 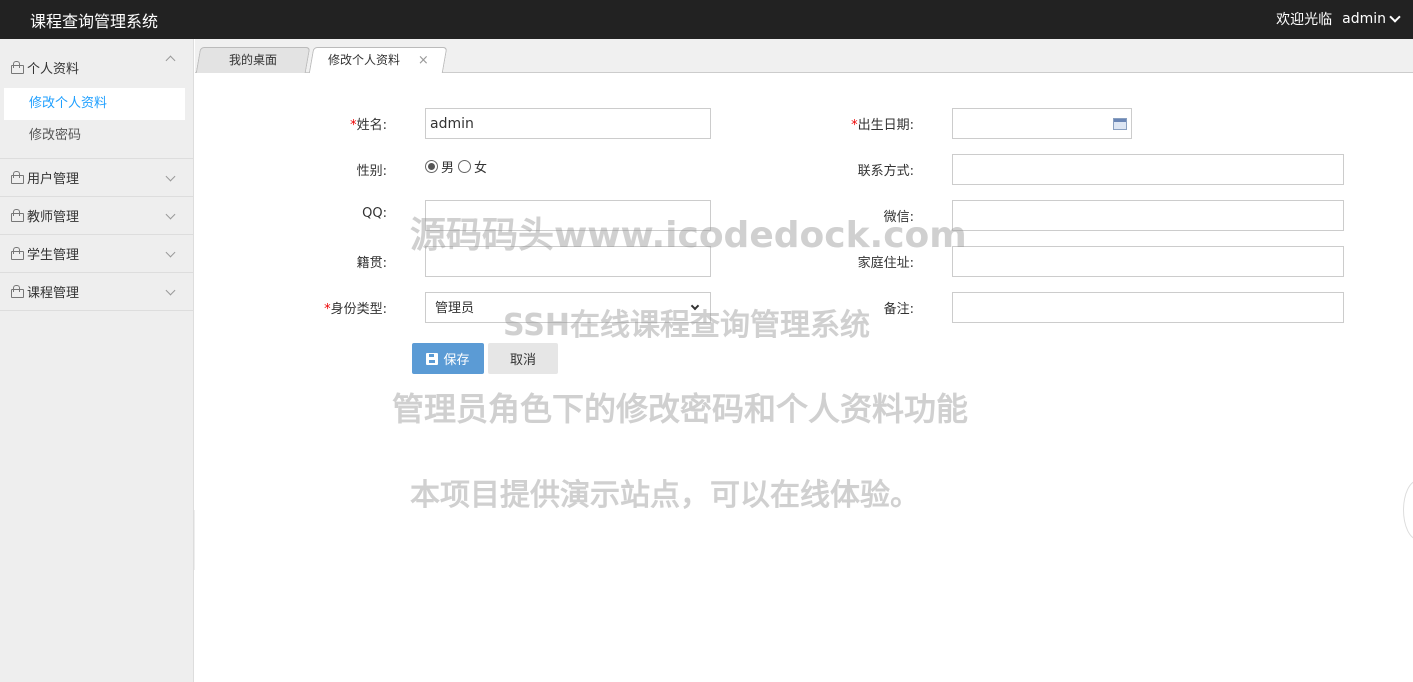 What do you see at coordinates (465, 166) in the screenshot?
I see `gender-female-radio` at bounding box center [465, 166].